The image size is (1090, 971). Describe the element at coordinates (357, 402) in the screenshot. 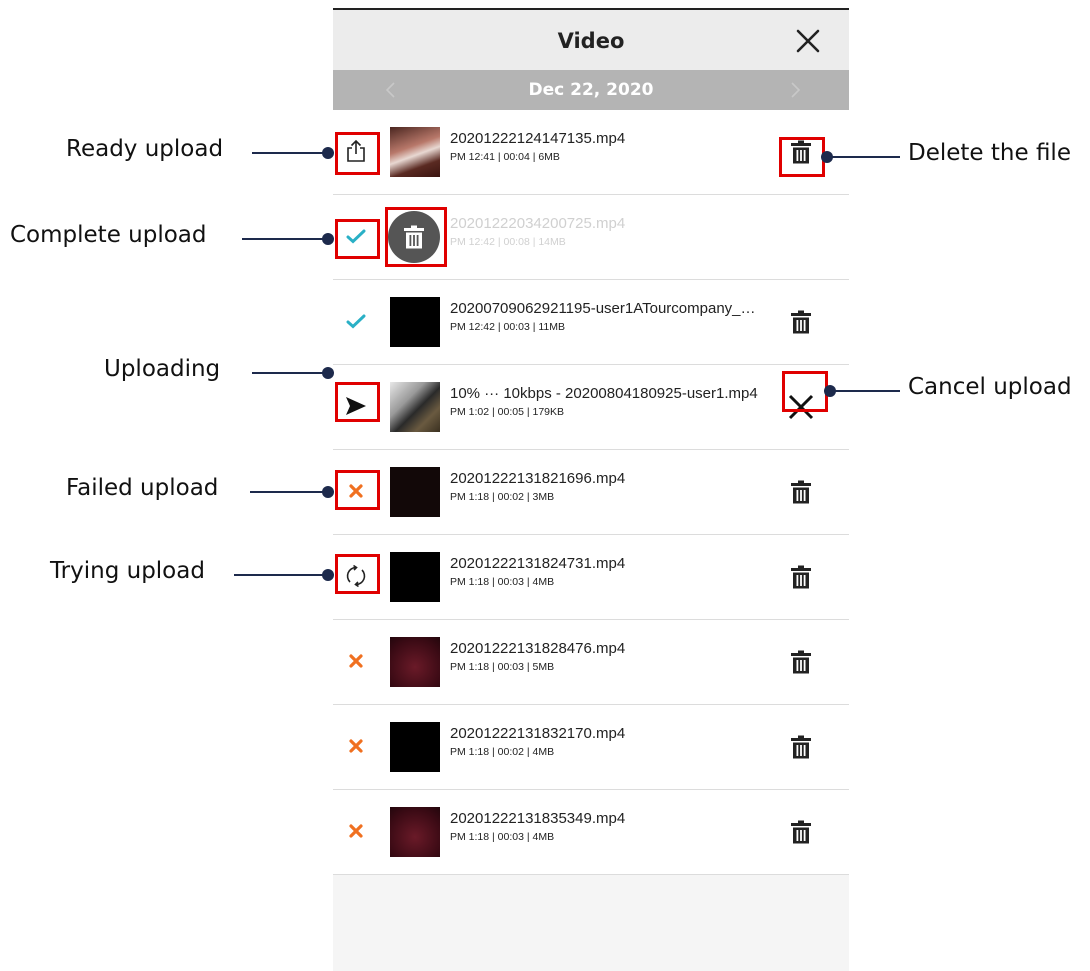

I see `highlight-uploading` at that location.